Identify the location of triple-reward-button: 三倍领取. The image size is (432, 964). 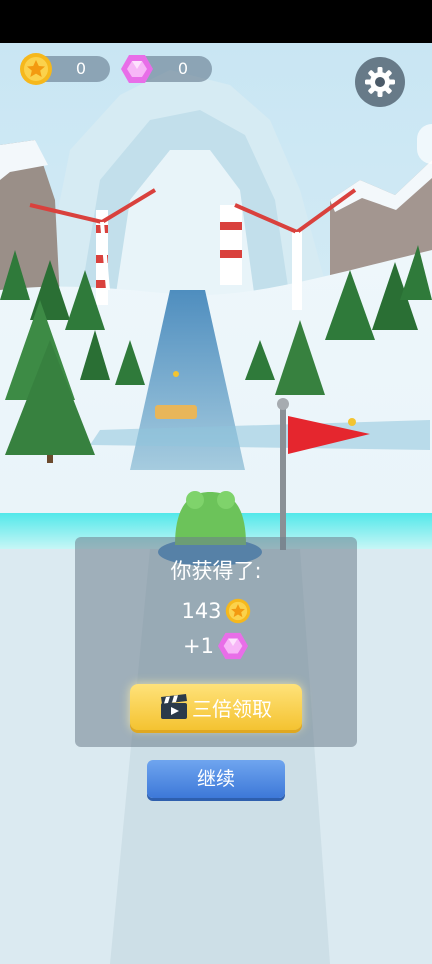
(216, 707).